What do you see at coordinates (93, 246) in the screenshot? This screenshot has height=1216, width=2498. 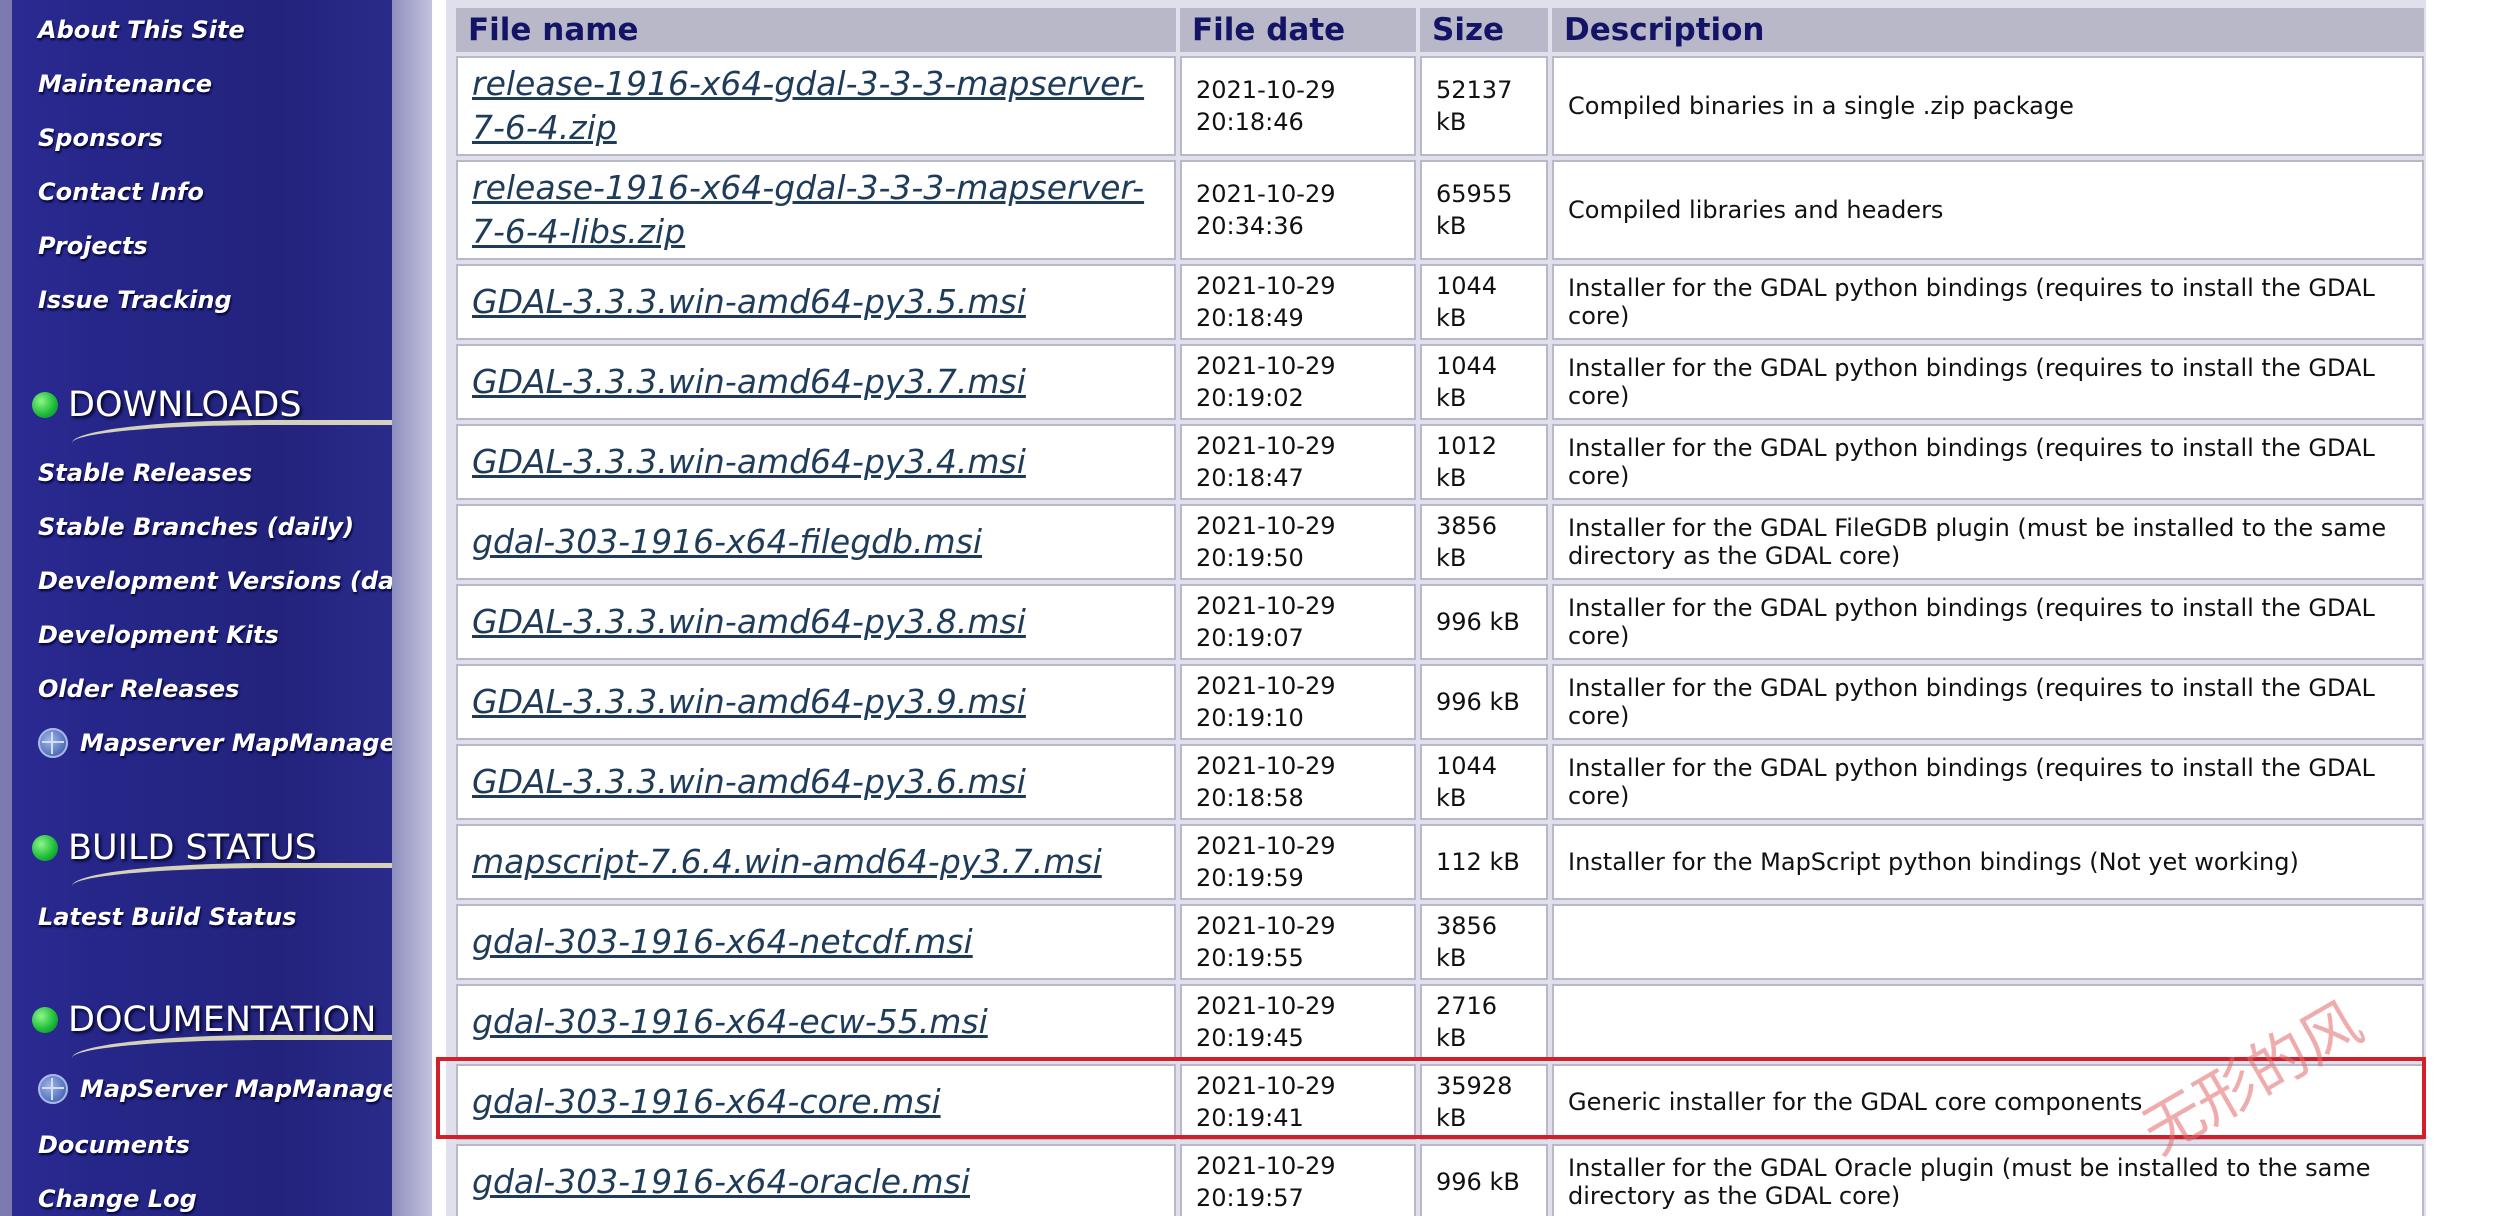 I see `nav-projects: Projects` at bounding box center [93, 246].